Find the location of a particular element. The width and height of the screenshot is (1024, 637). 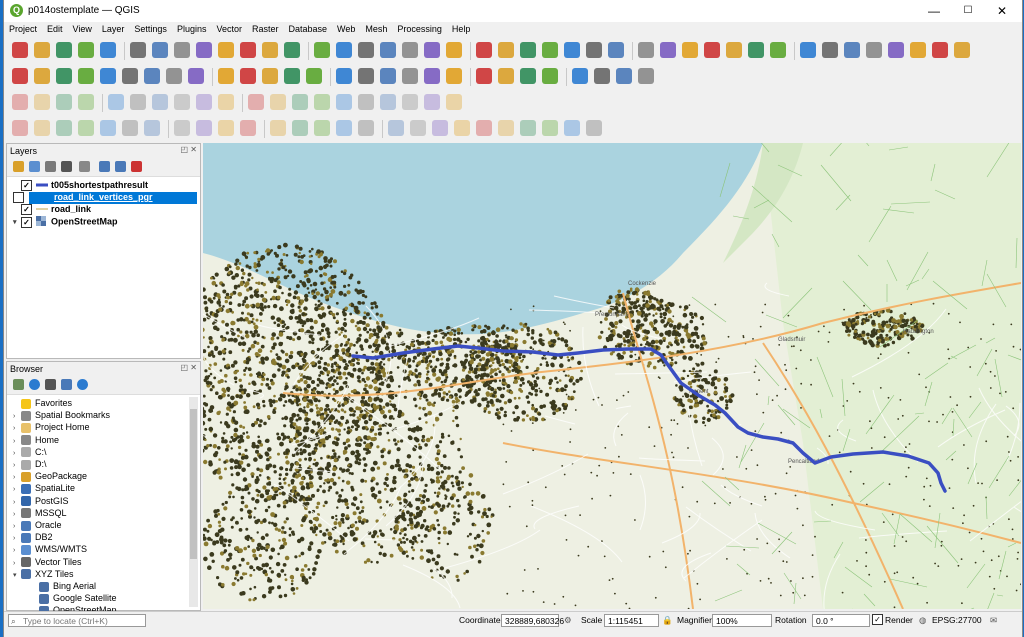

menu-vector: Vector is located at coordinates (229, 28).